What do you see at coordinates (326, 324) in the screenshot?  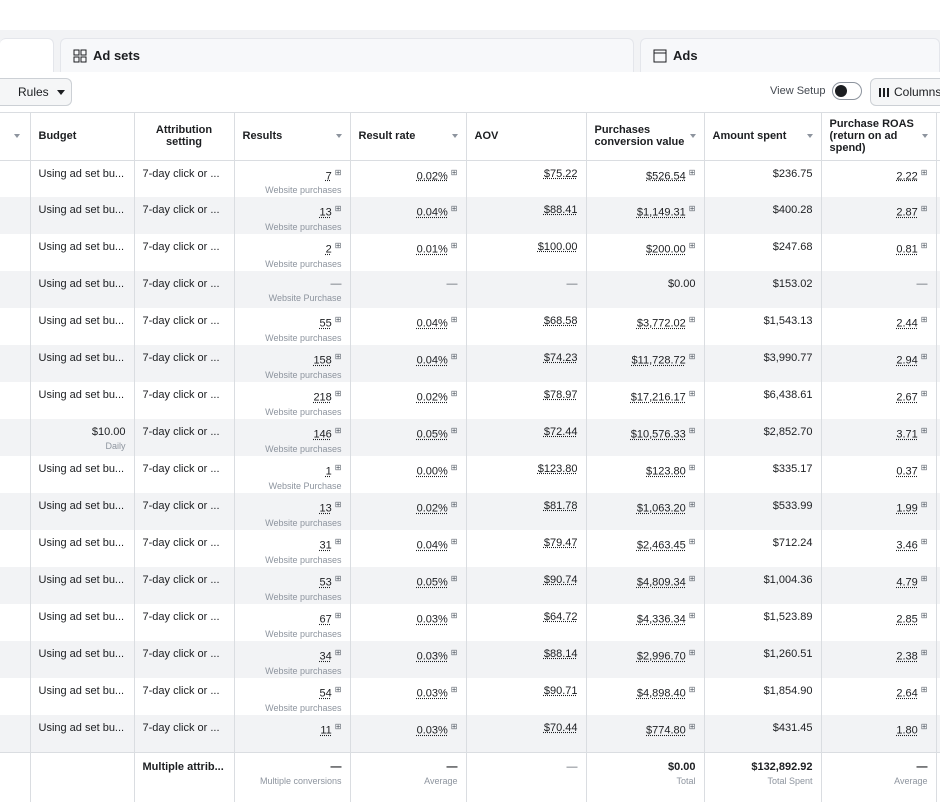 I see `results-value: 55` at bounding box center [326, 324].